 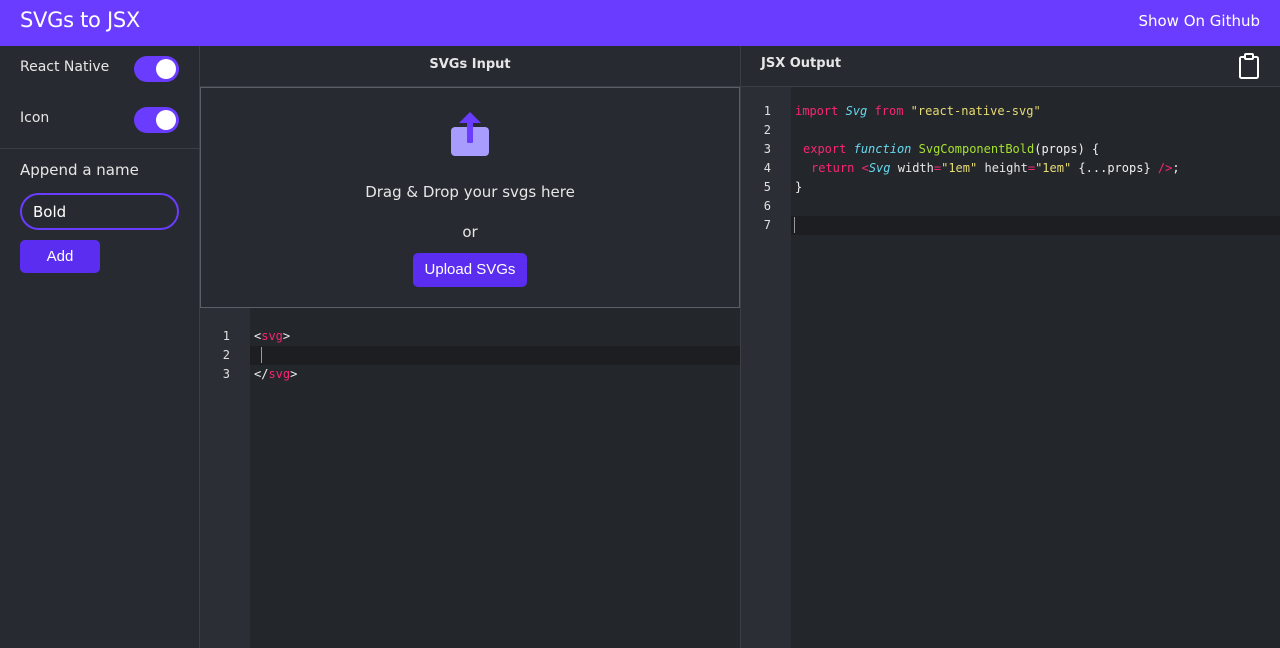 What do you see at coordinates (1199, 21) in the screenshot?
I see `github-link: Show On Github` at bounding box center [1199, 21].